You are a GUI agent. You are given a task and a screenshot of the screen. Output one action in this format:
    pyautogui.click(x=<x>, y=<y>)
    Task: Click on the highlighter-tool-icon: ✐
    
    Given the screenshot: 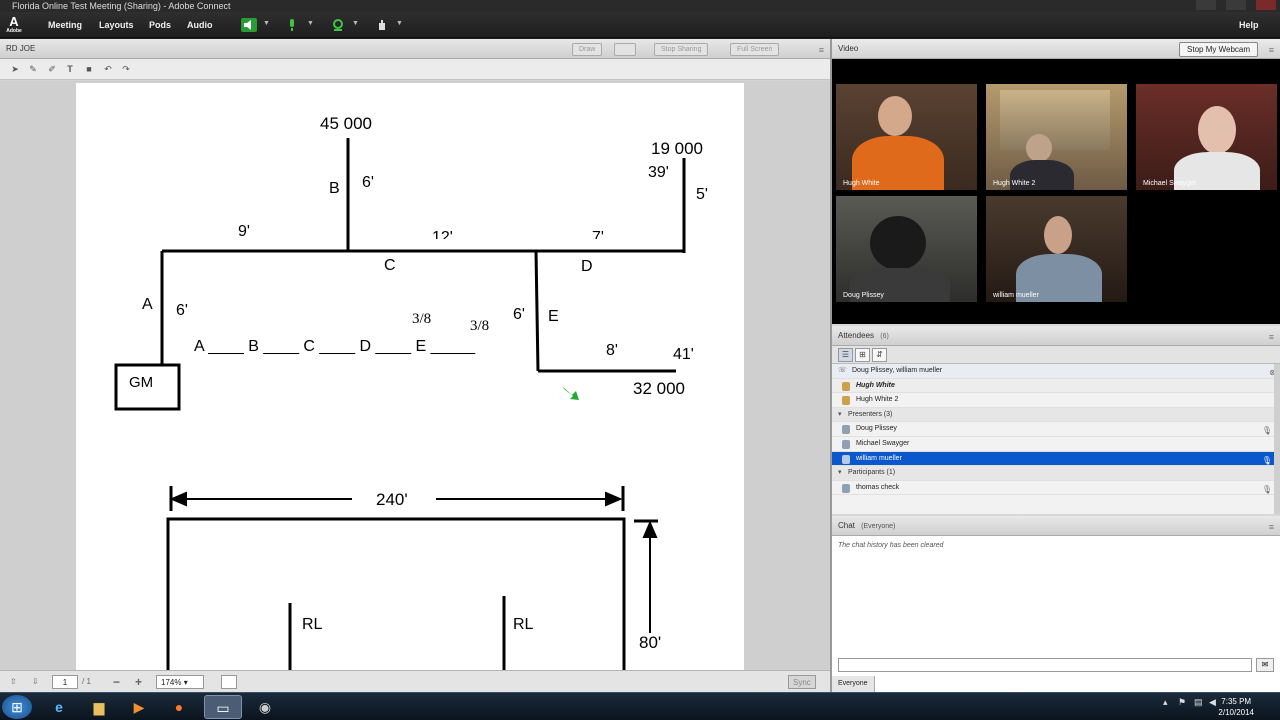 What is the action you would take?
    pyautogui.click(x=52, y=69)
    